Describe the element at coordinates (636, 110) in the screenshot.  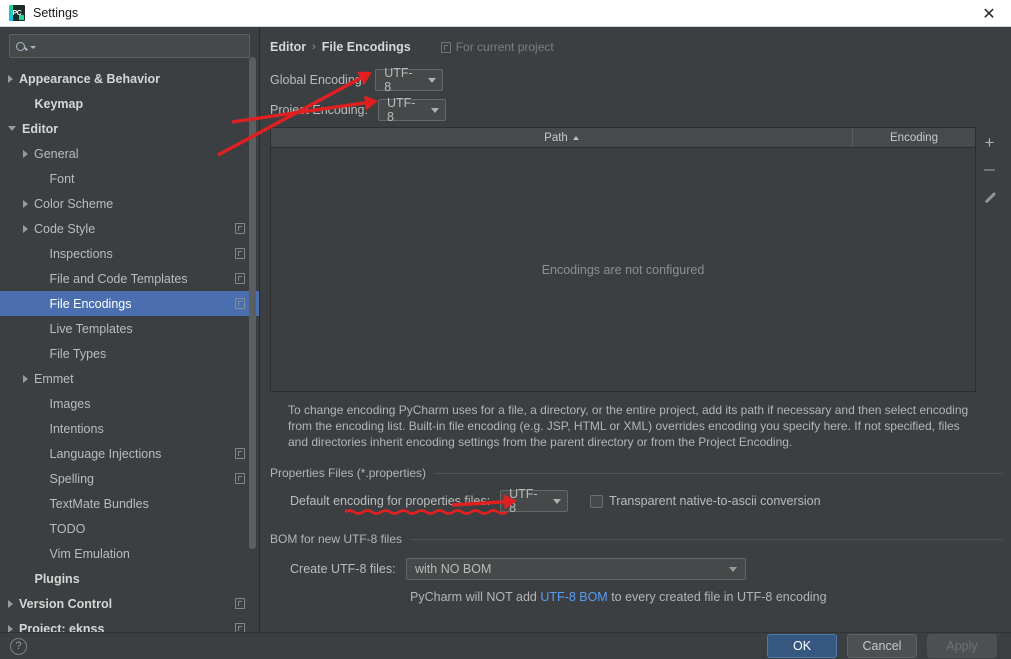
I see `project-encoding-row: Project Encoding: UTF-8` at that location.